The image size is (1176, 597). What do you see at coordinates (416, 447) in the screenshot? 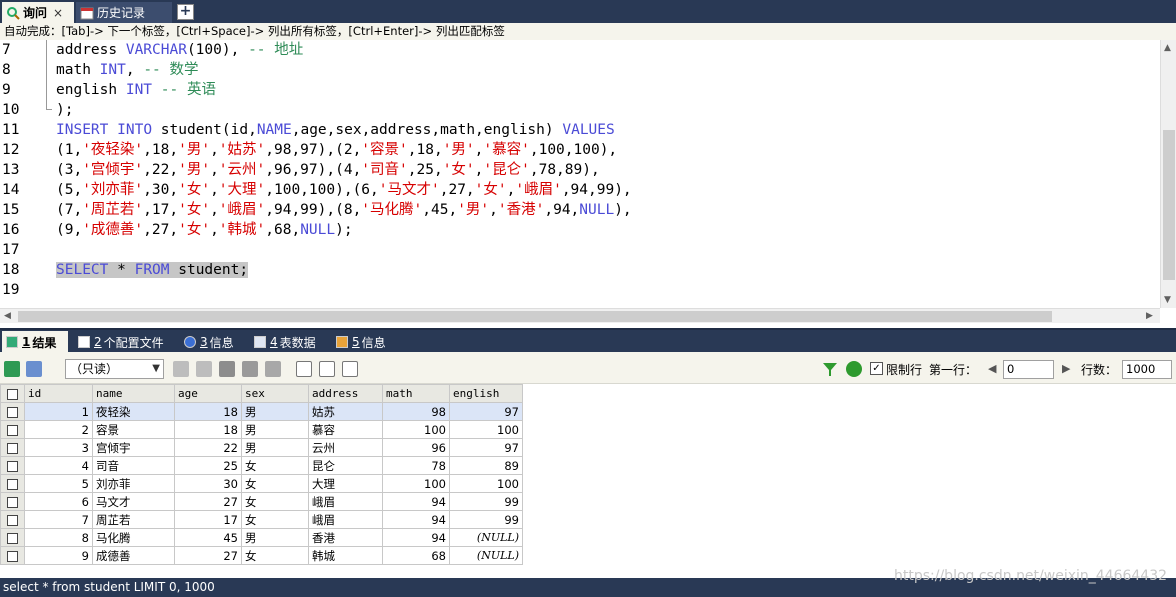
I see `cell-math: 96` at bounding box center [416, 447].